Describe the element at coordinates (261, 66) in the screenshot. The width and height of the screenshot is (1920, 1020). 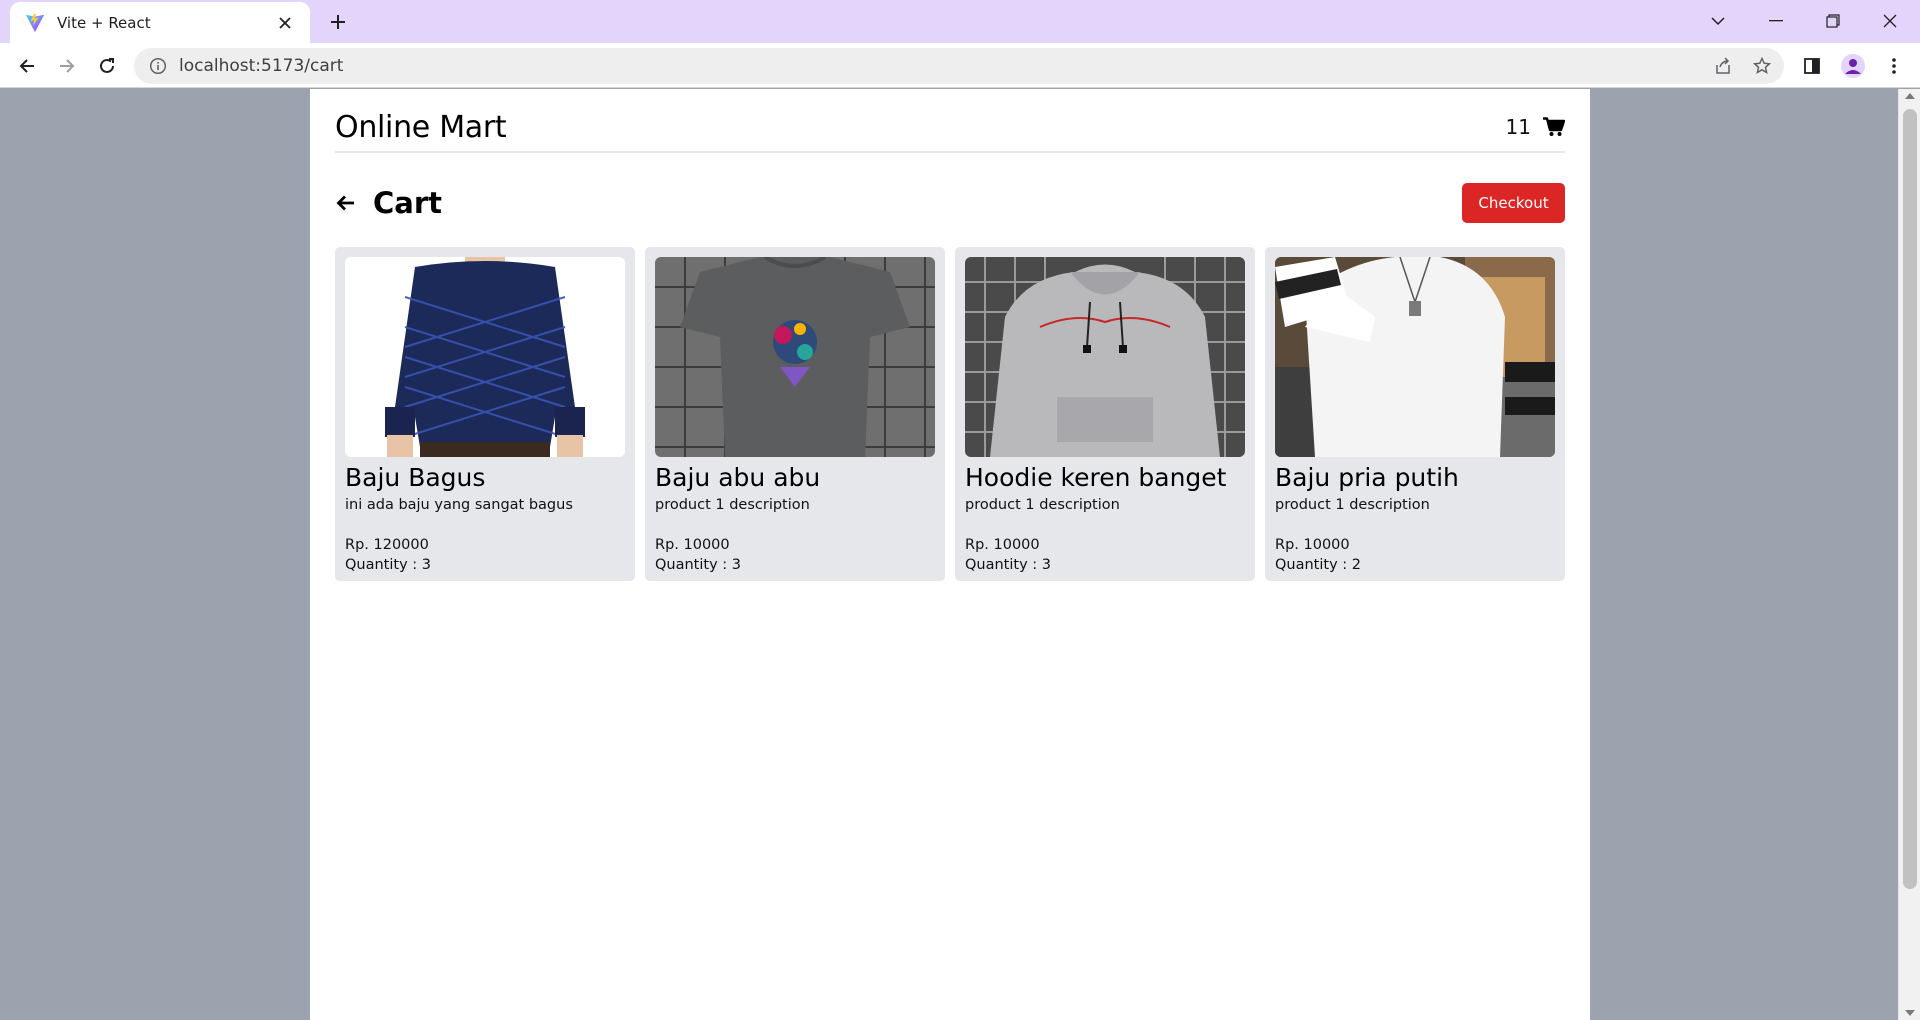
I see `url-text: localhost:5173/cart` at that location.